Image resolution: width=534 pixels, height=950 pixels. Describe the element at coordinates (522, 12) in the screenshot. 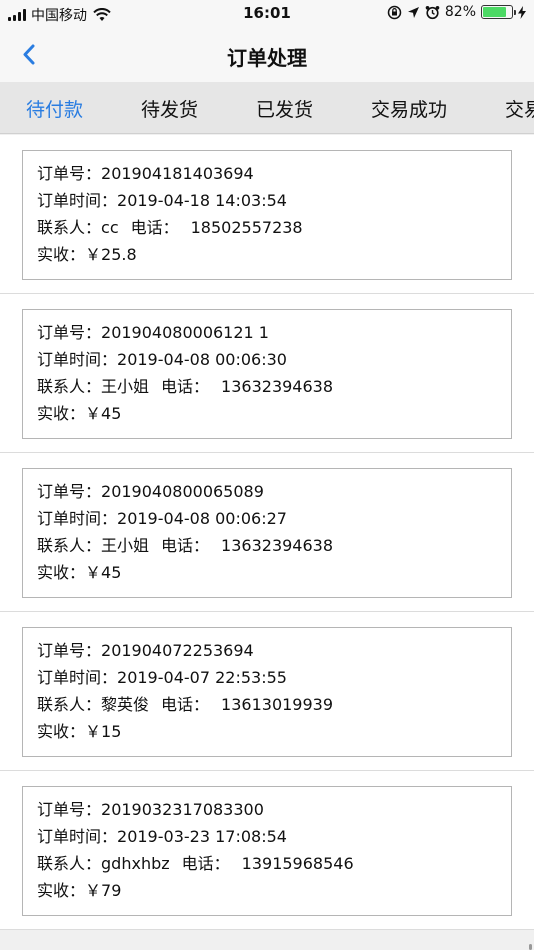

I see `charging-bolt-icon` at that location.